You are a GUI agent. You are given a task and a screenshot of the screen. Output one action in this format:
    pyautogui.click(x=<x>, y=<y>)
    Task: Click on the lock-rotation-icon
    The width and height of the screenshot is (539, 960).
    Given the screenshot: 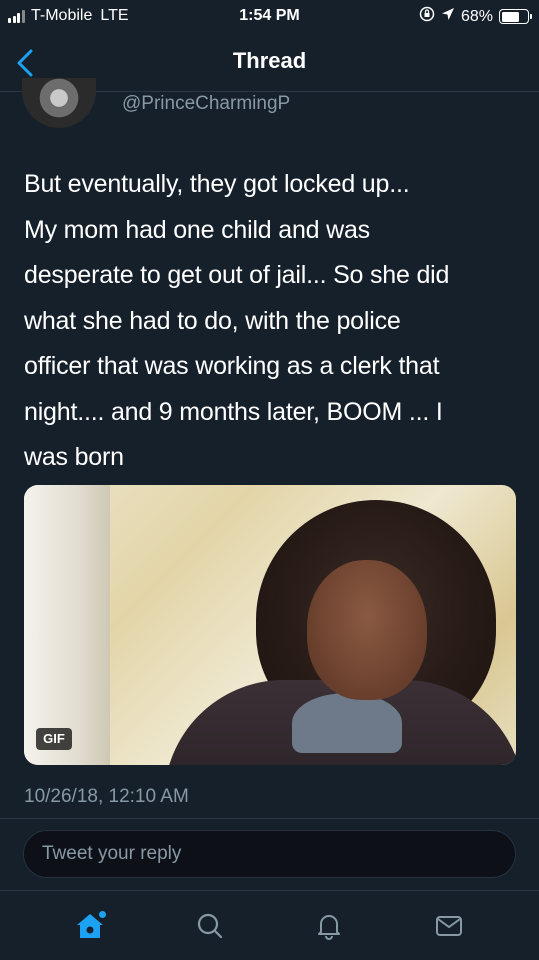 What is the action you would take?
    pyautogui.click(x=427, y=16)
    